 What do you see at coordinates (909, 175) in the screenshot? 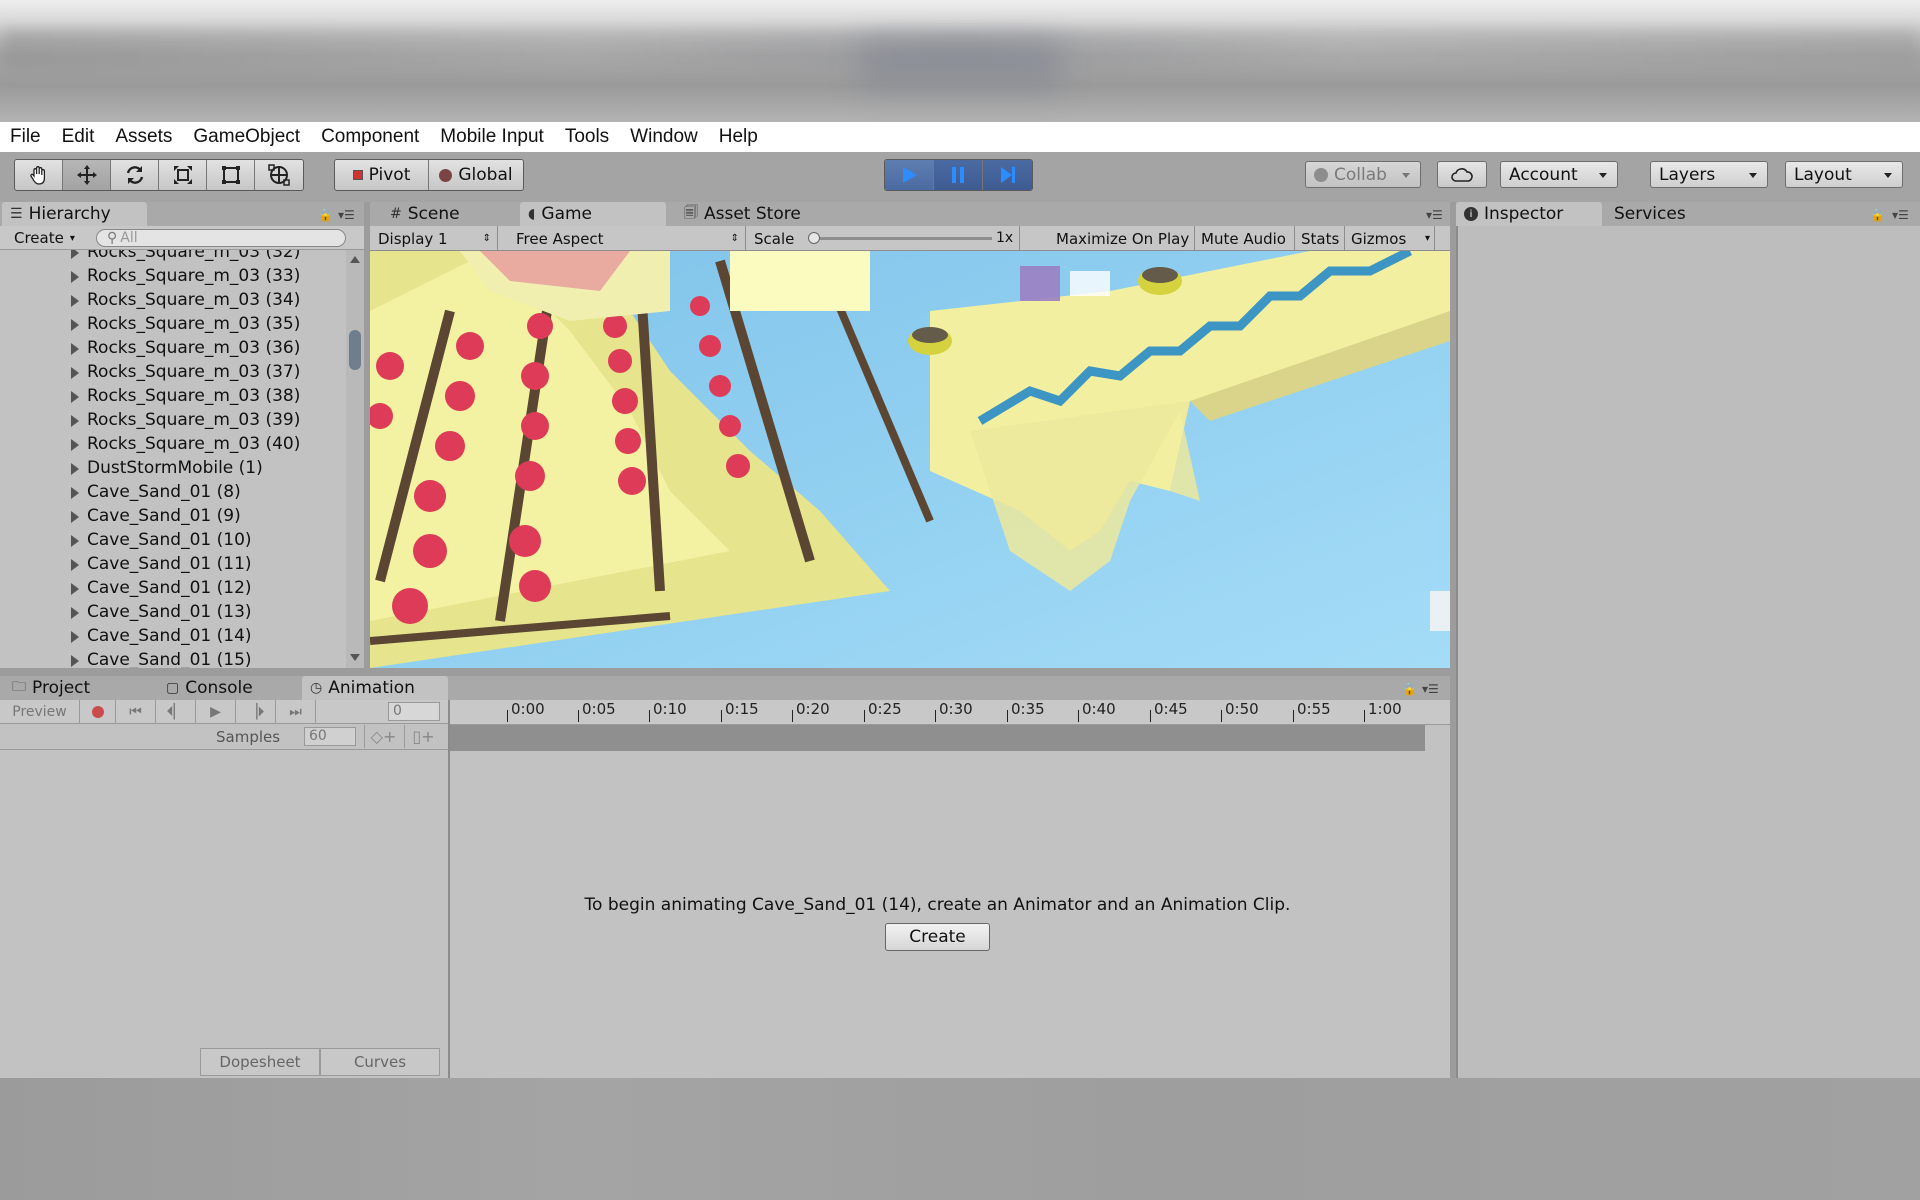
I see `play-icon` at bounding box center [909, 175].